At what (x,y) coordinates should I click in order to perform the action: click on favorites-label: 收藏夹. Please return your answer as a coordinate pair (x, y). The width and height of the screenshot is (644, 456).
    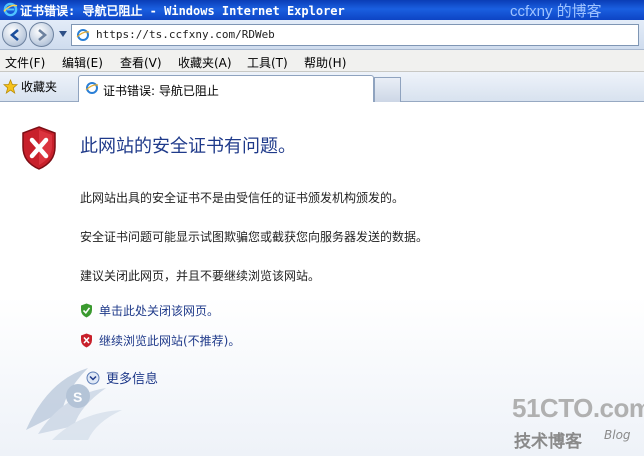
    Looking at the image, I should click on (39, 87).